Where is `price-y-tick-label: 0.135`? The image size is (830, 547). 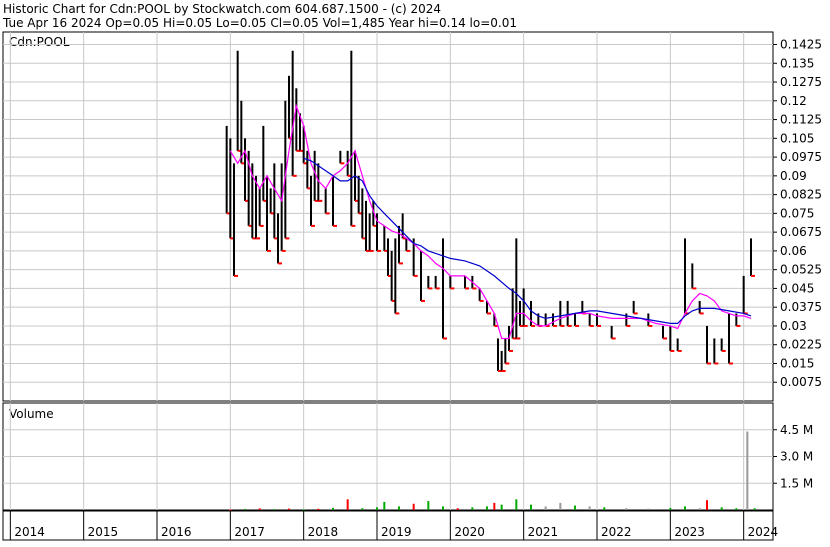
price-y-tick-label: 0.135 is located at coordinates (797, 63).